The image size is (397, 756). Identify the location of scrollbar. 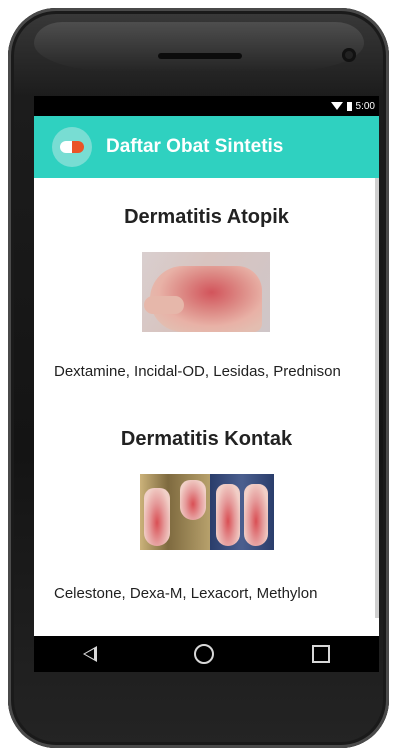
(377, 398).